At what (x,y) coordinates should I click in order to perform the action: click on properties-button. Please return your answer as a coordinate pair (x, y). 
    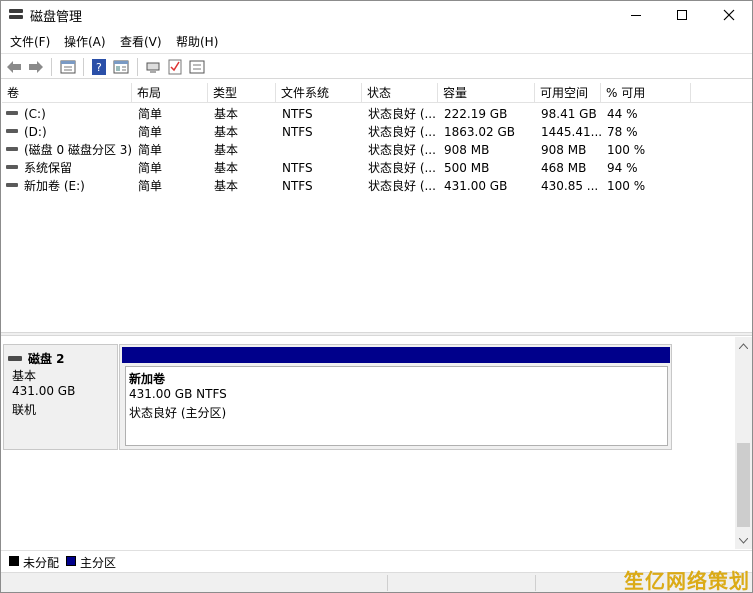
    Looking at the image, I should click on (68, 67).